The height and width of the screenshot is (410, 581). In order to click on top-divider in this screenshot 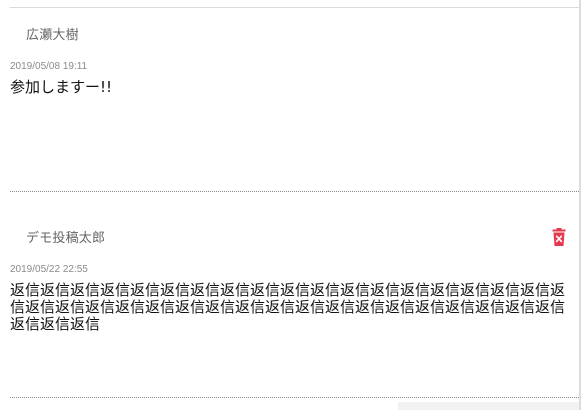, I will do `click(294, 7)`.